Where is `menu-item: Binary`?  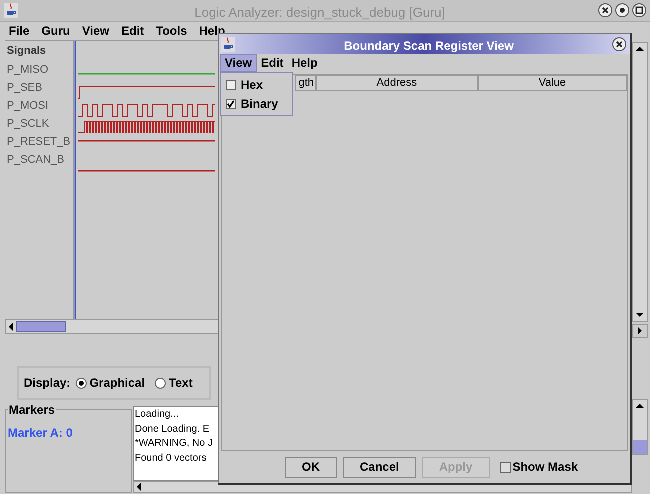
menu-item: Binary is located at coordinates (256, 103).